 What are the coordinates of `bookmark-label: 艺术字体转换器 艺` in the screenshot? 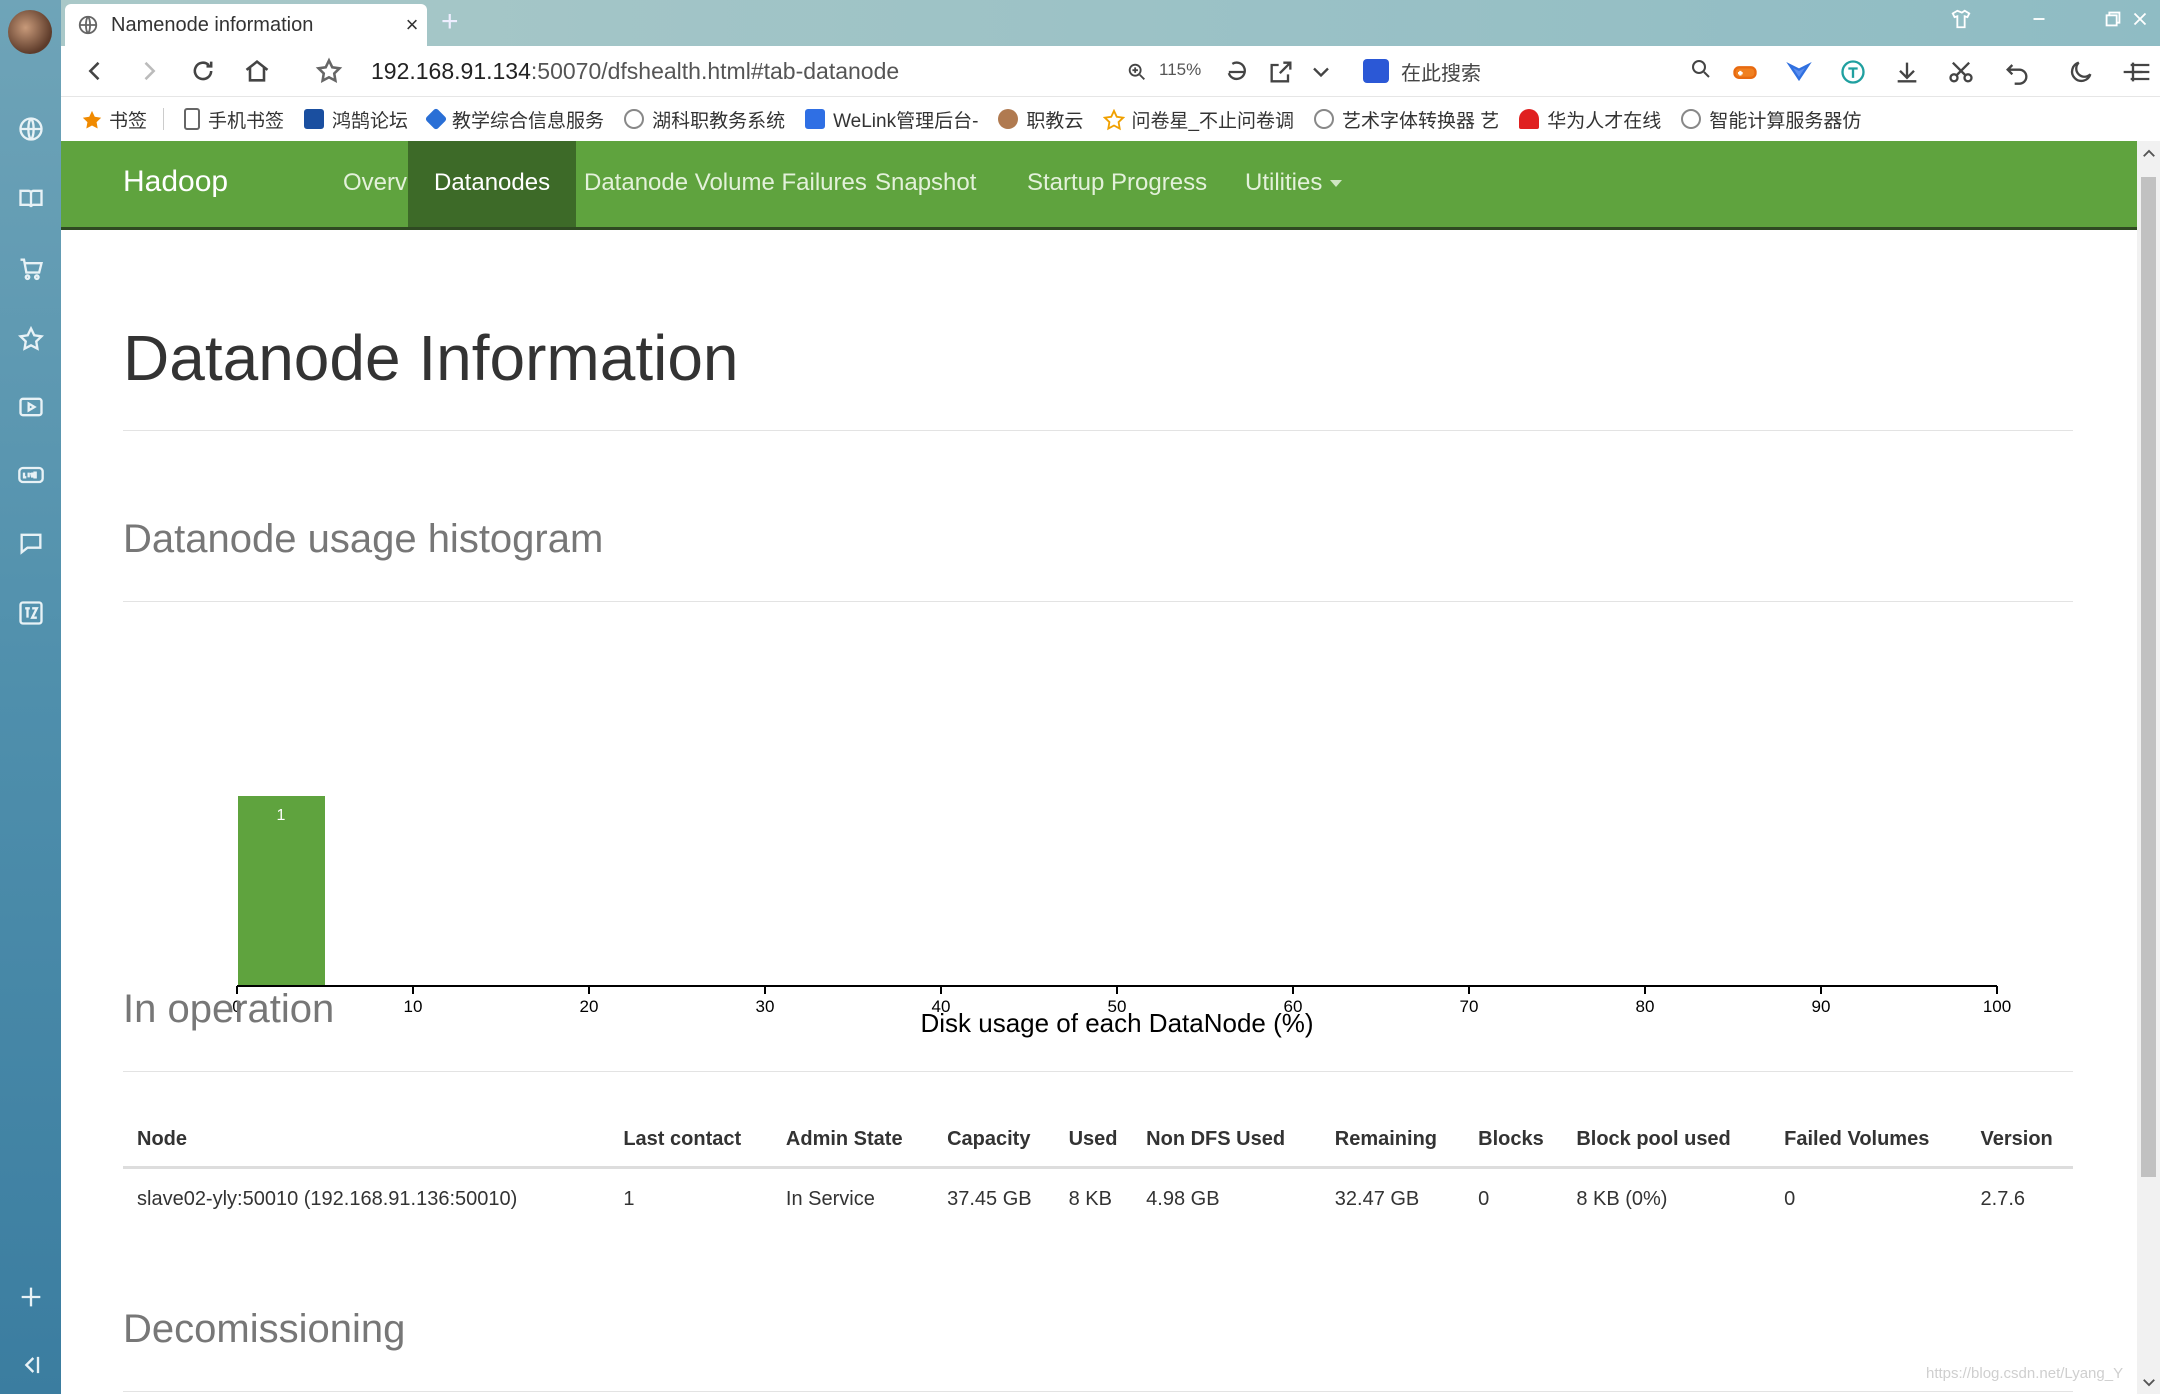 It's located at (1421, 121).